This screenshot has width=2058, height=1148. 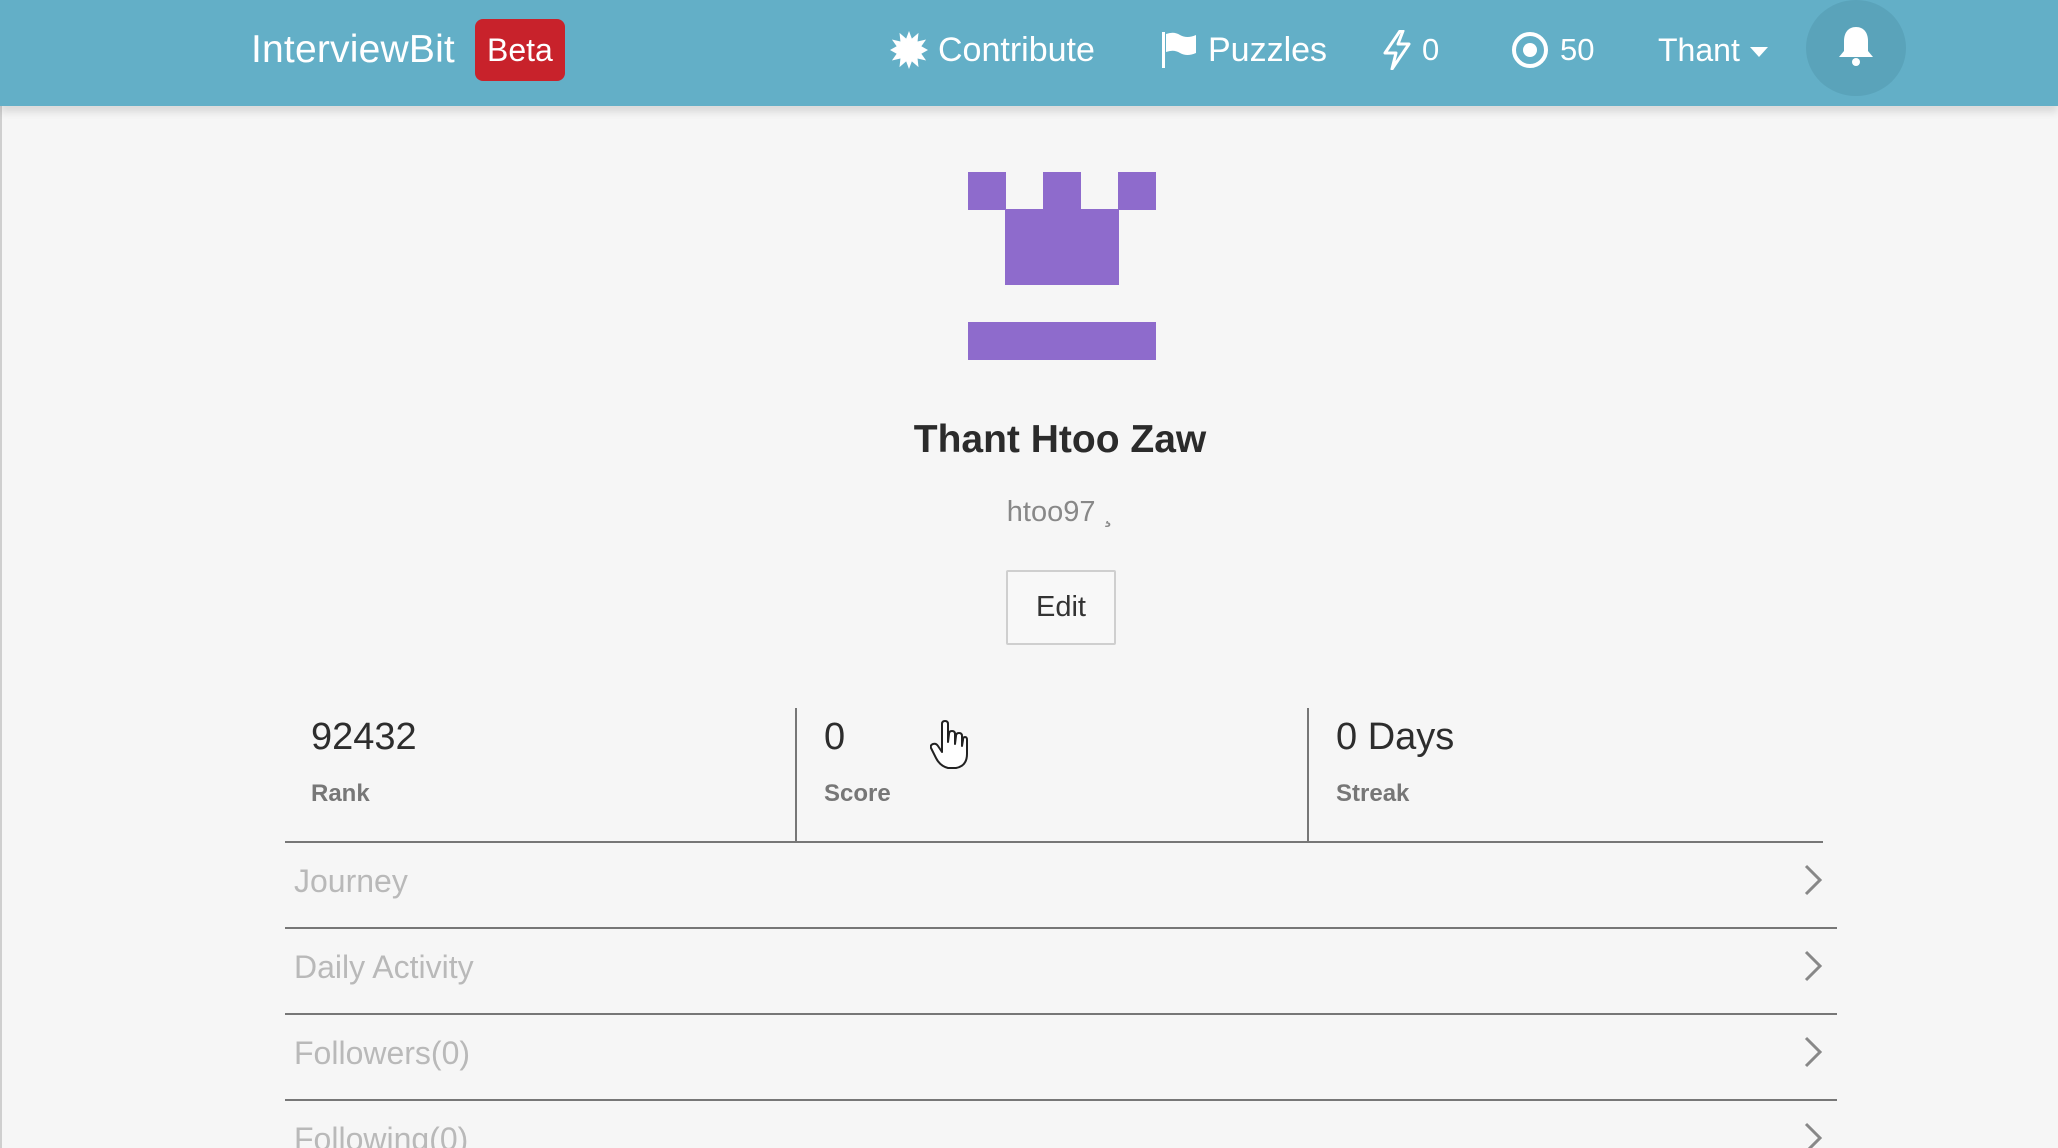 I want to click on streak-label: Streak, so click(x=1373, y=793).